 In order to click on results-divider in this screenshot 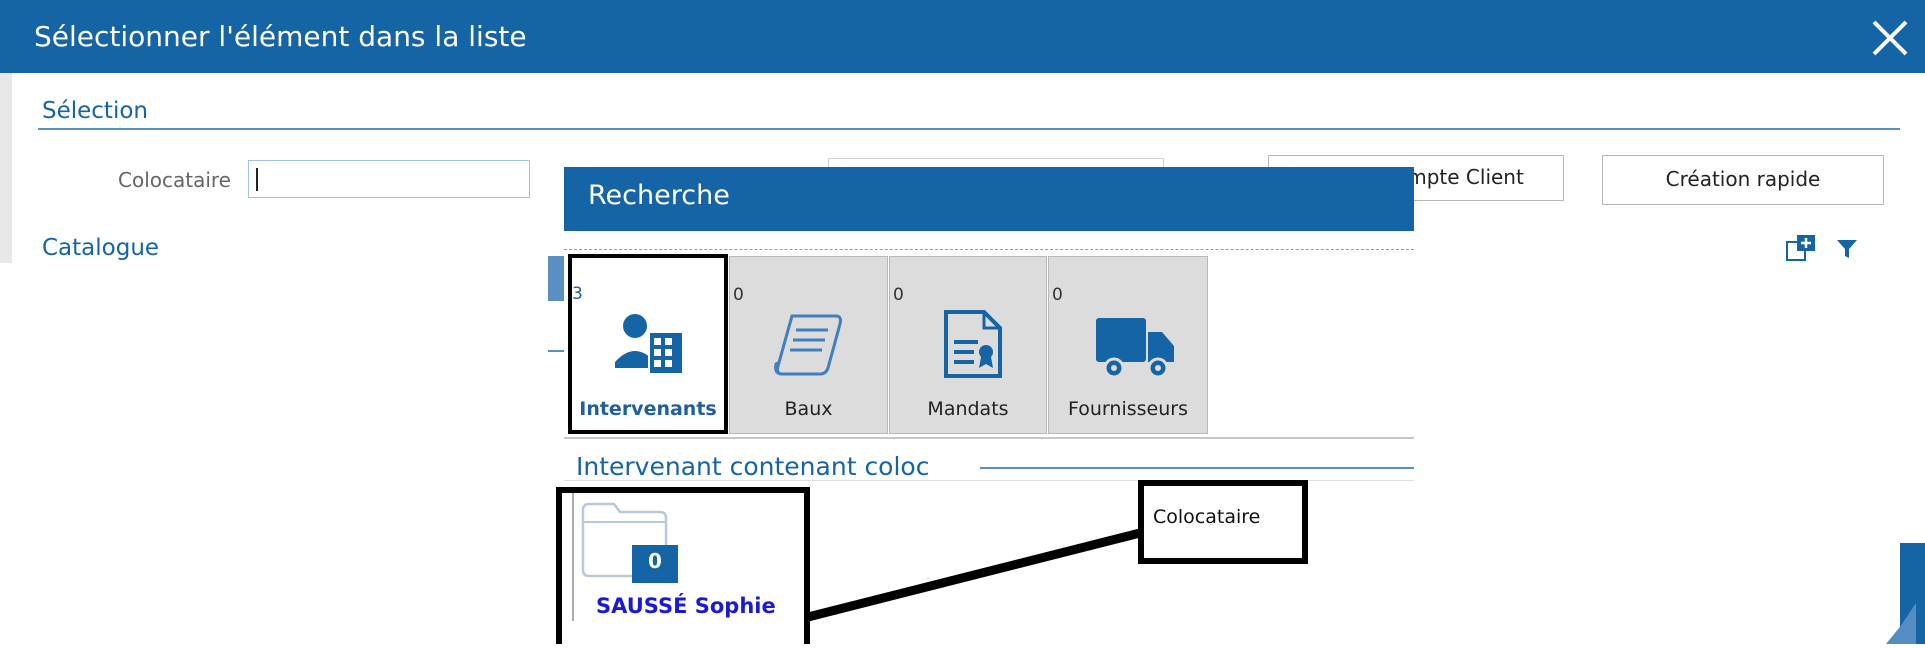, I will do `click(1197, 468)`.